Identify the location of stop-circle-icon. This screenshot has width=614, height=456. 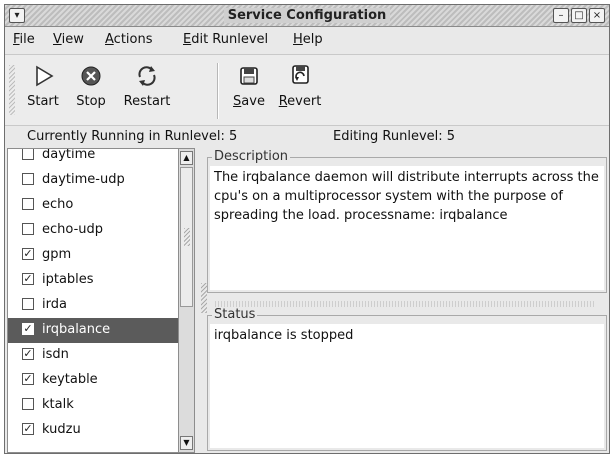
(91, 76).